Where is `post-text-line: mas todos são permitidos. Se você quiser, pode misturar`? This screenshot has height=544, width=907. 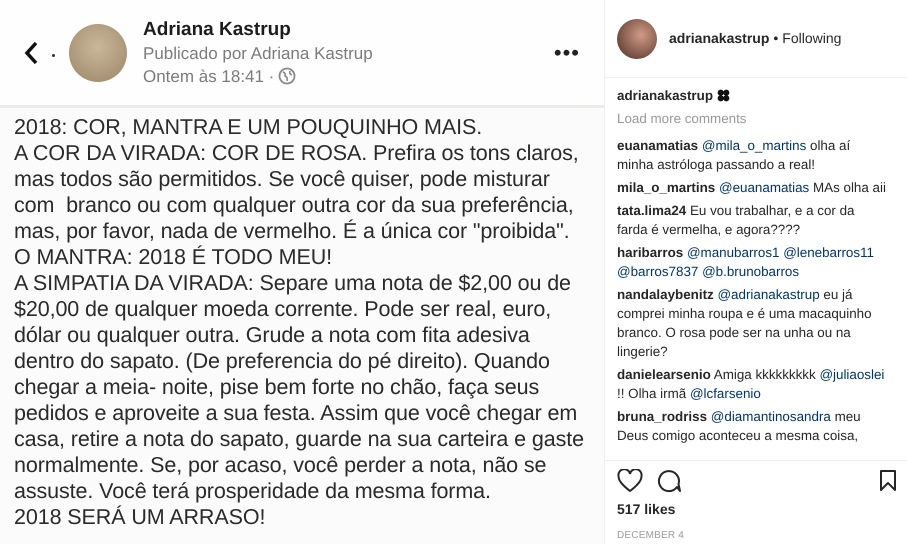
post-text-line: mas todos são permitidos. Se você quiser, pode misturar is located at coordinates (282, 179).